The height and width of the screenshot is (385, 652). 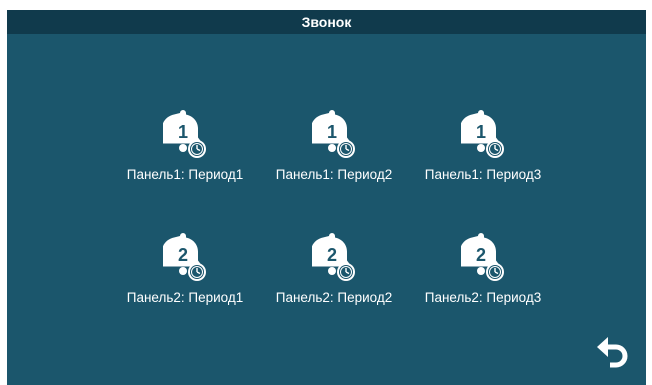 I want to click on back-button, so click(x=613, y=352).